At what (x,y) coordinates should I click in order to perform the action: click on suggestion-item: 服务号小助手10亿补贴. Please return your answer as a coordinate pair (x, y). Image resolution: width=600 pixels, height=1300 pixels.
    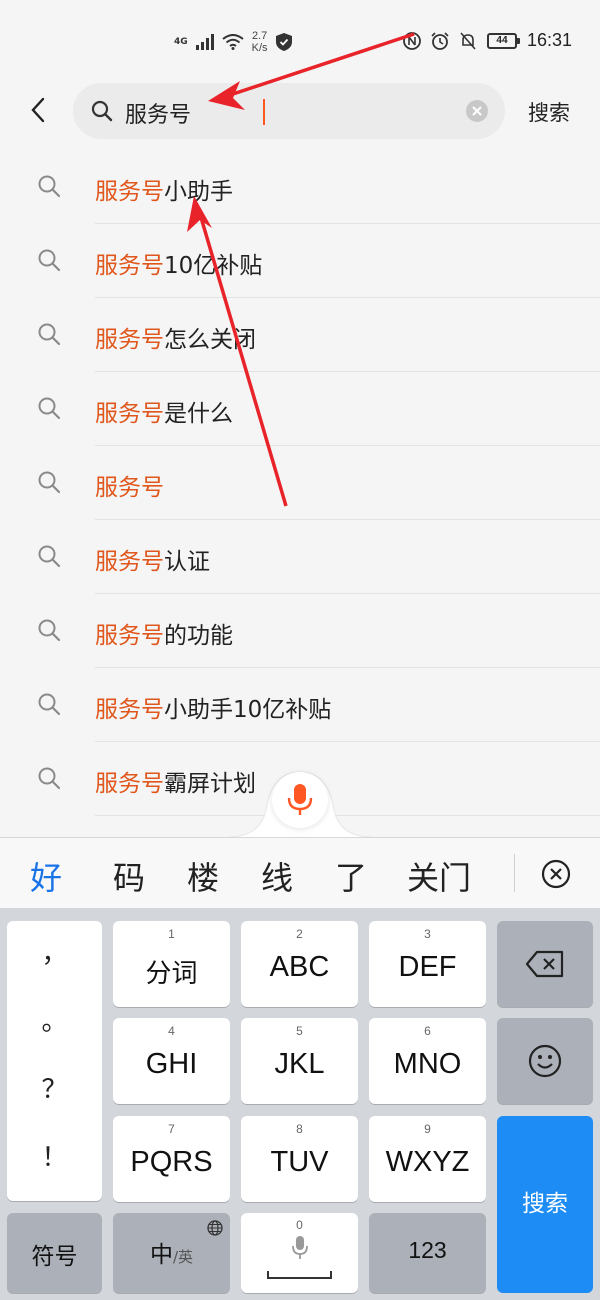
    Looking at the image, I should click on (300, 705).